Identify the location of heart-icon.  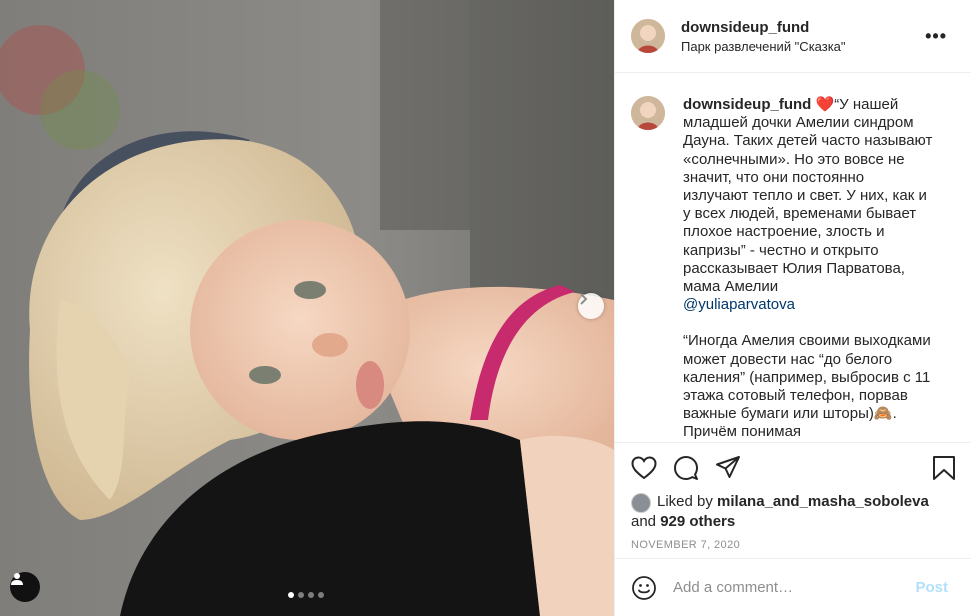
(644, 468).